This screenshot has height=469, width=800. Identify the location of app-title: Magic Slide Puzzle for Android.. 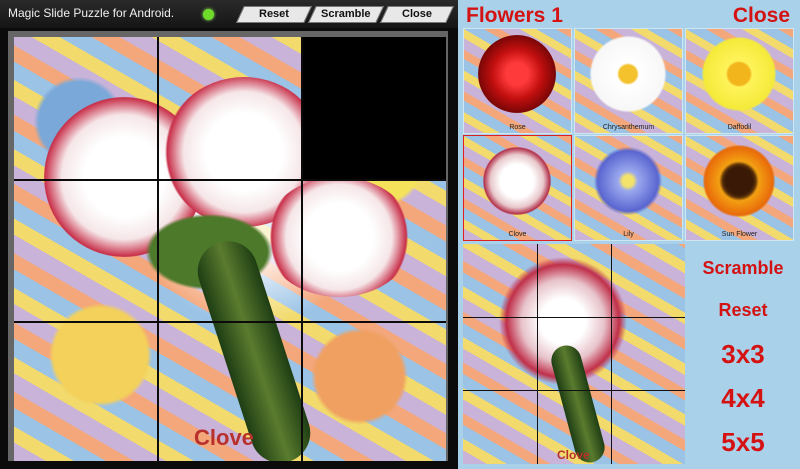
(91, 13).